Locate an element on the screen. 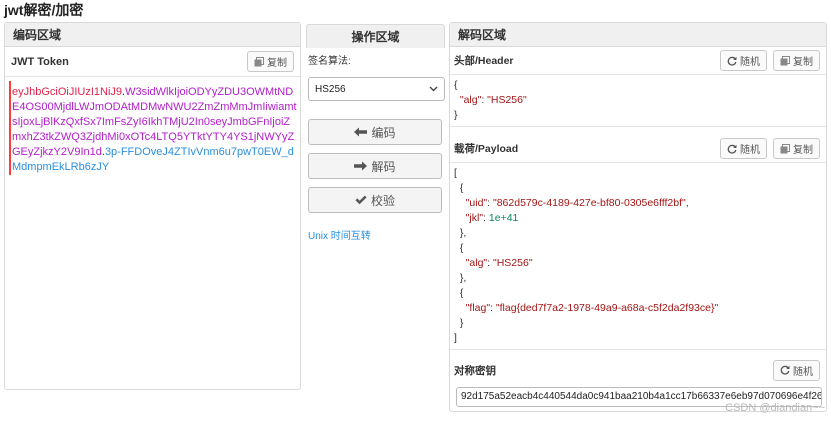  random-payload-button: 随机 is located at coordinates (743, 148).